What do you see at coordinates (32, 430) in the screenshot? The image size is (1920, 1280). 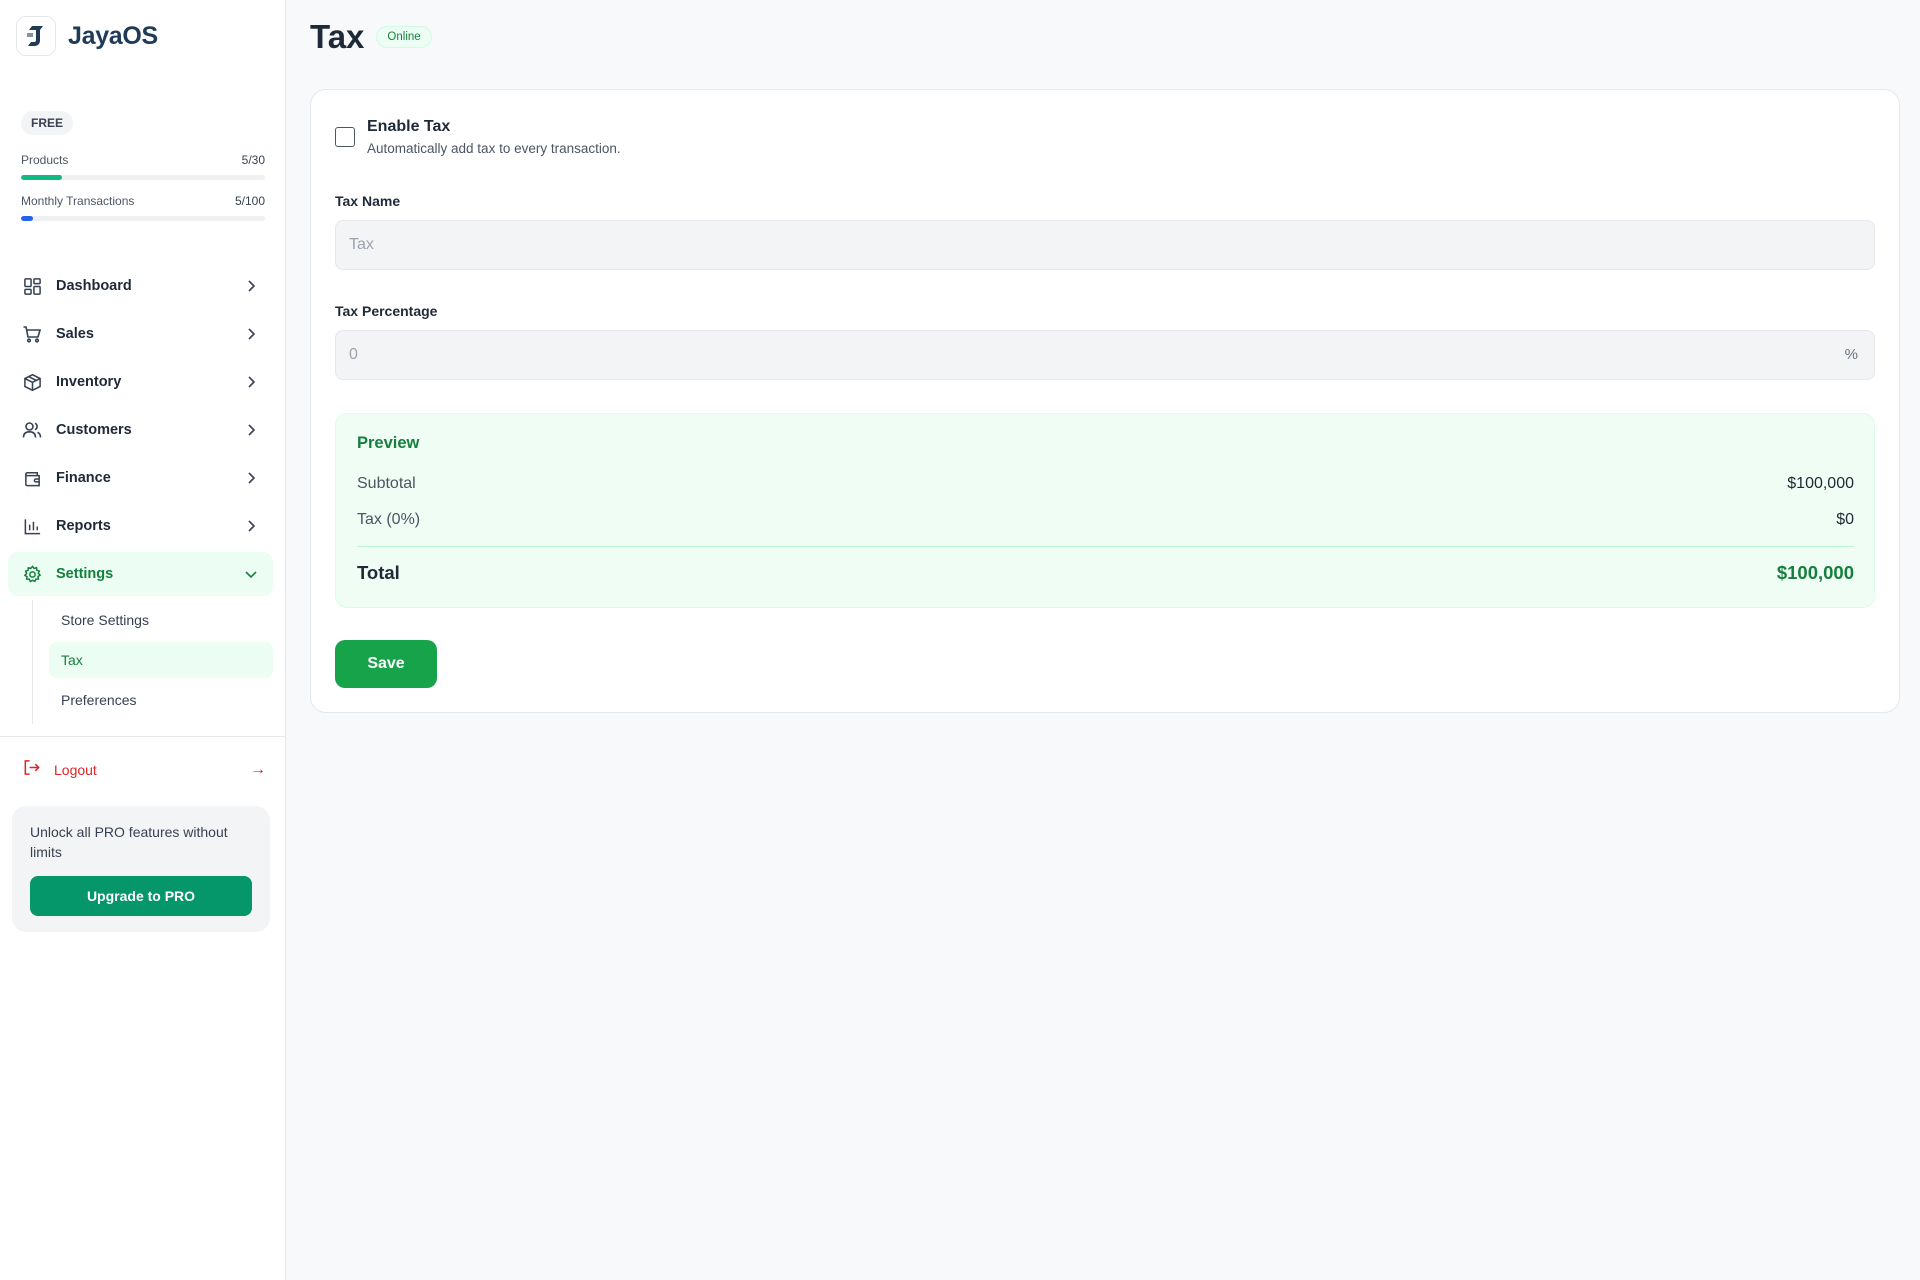 I see `users-icon` at bounding box center [32, 430].